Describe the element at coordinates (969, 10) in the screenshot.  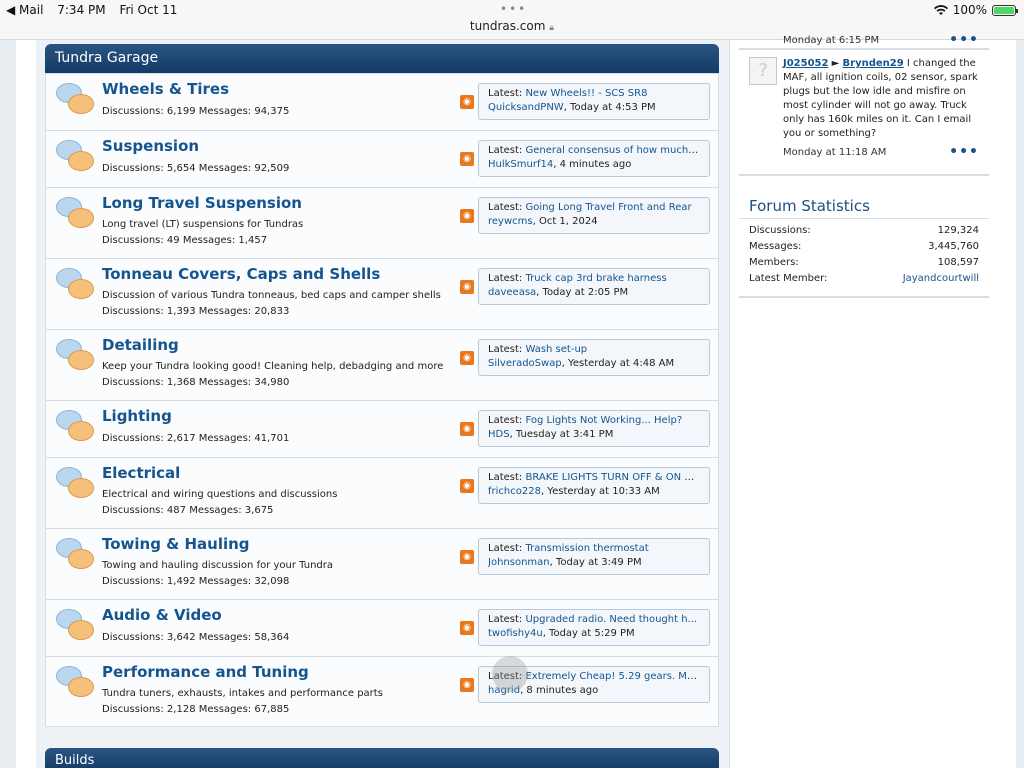
I see `battery-percent: 100%` at that location.